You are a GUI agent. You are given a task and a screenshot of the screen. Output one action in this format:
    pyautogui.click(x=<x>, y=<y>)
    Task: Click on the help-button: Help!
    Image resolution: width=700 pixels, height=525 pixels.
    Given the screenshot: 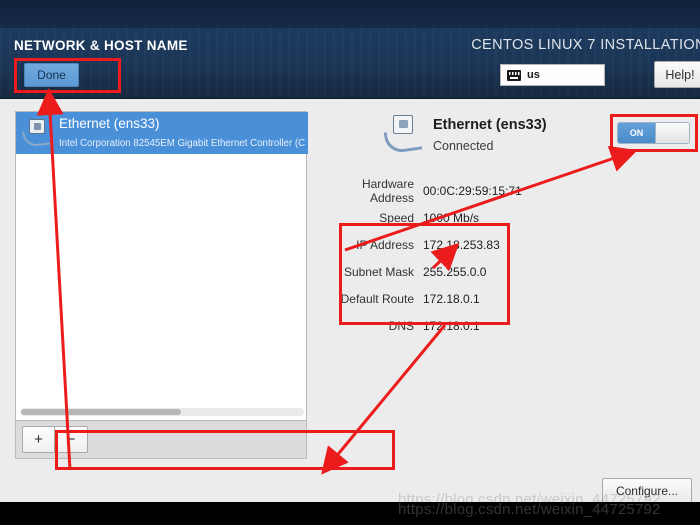 What is the action you would take?
    pyautogui.click(x=677, y=74)
    